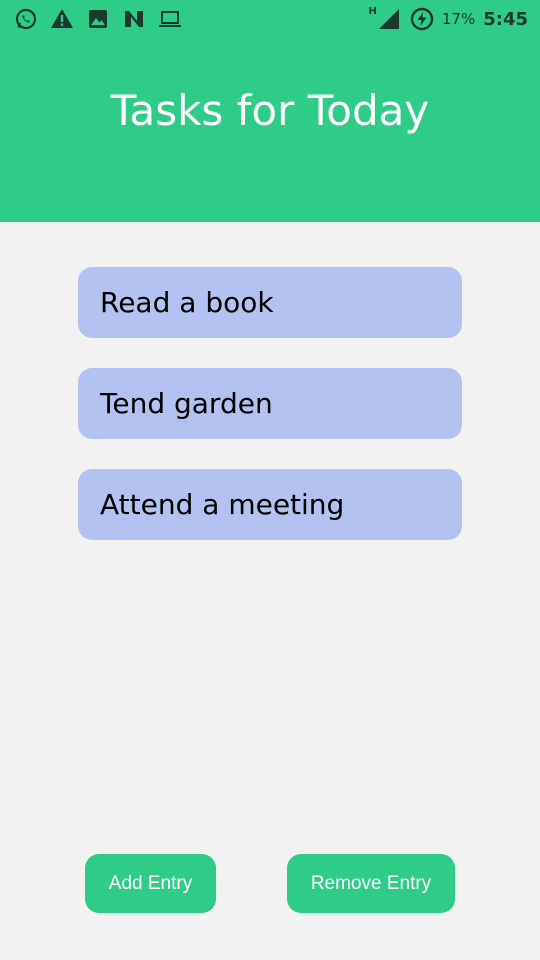 This screenshot has height=960, width=540. Describe the element at coordinates (222, 504) in the screenshot. I see `task-label: Attend a meeting` at that location.